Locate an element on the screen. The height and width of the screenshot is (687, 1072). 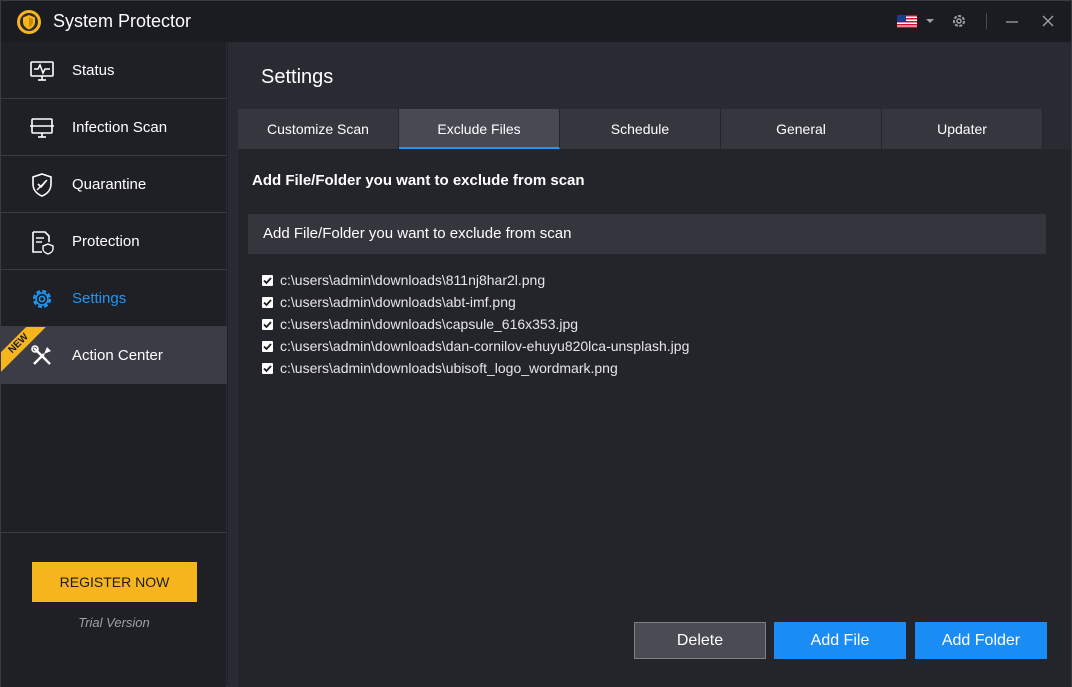
tab-exclude-files: Exclude Files is located at coordinates (479, 129).